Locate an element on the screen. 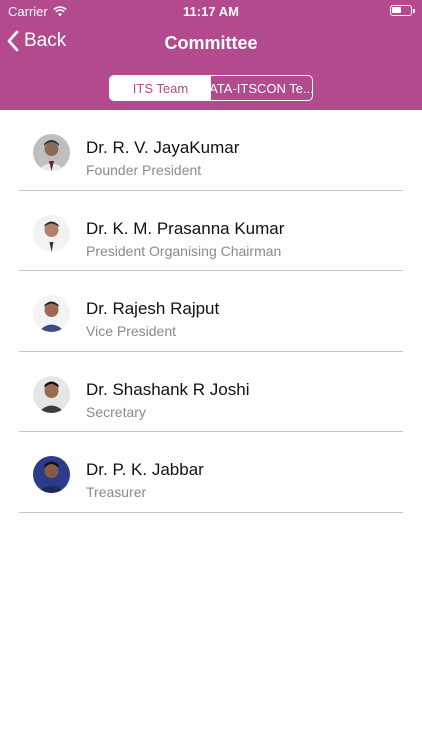 This screenshot has width=422, height=750. battery-icon is located at coordinates (402, 10).